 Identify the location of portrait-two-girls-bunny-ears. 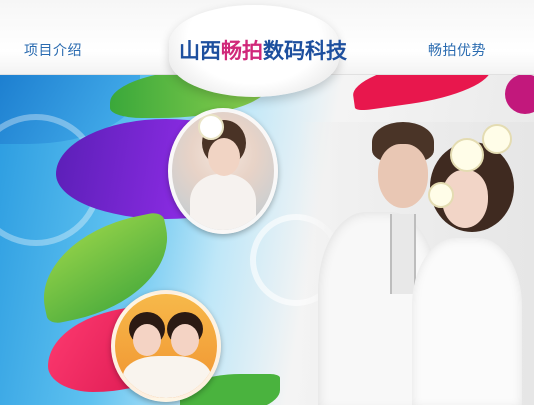
(166, 346).